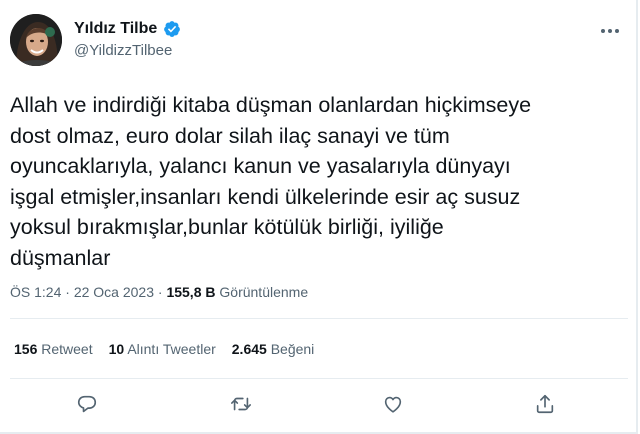 The image size is (640, 434). I want to click on user-handle: @YildizzTilbee, so click(123, 50).